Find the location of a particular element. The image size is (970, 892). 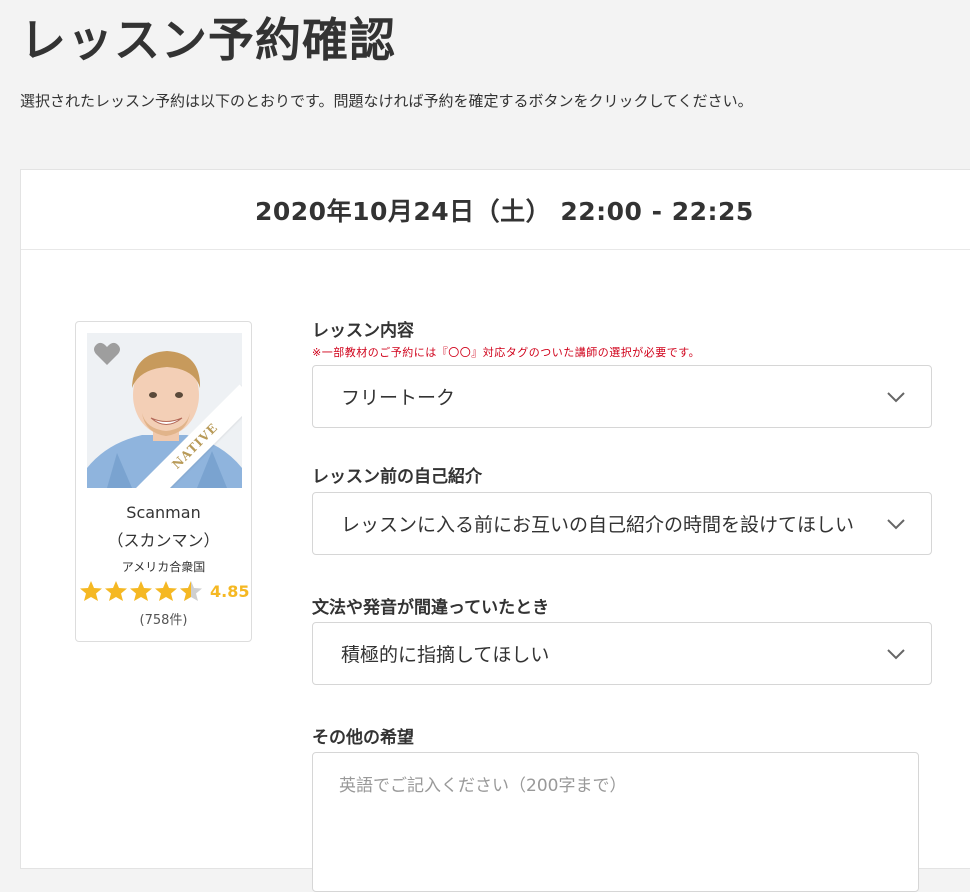

page-title: レッスン予約確認 is located at coordinates (208, 40).